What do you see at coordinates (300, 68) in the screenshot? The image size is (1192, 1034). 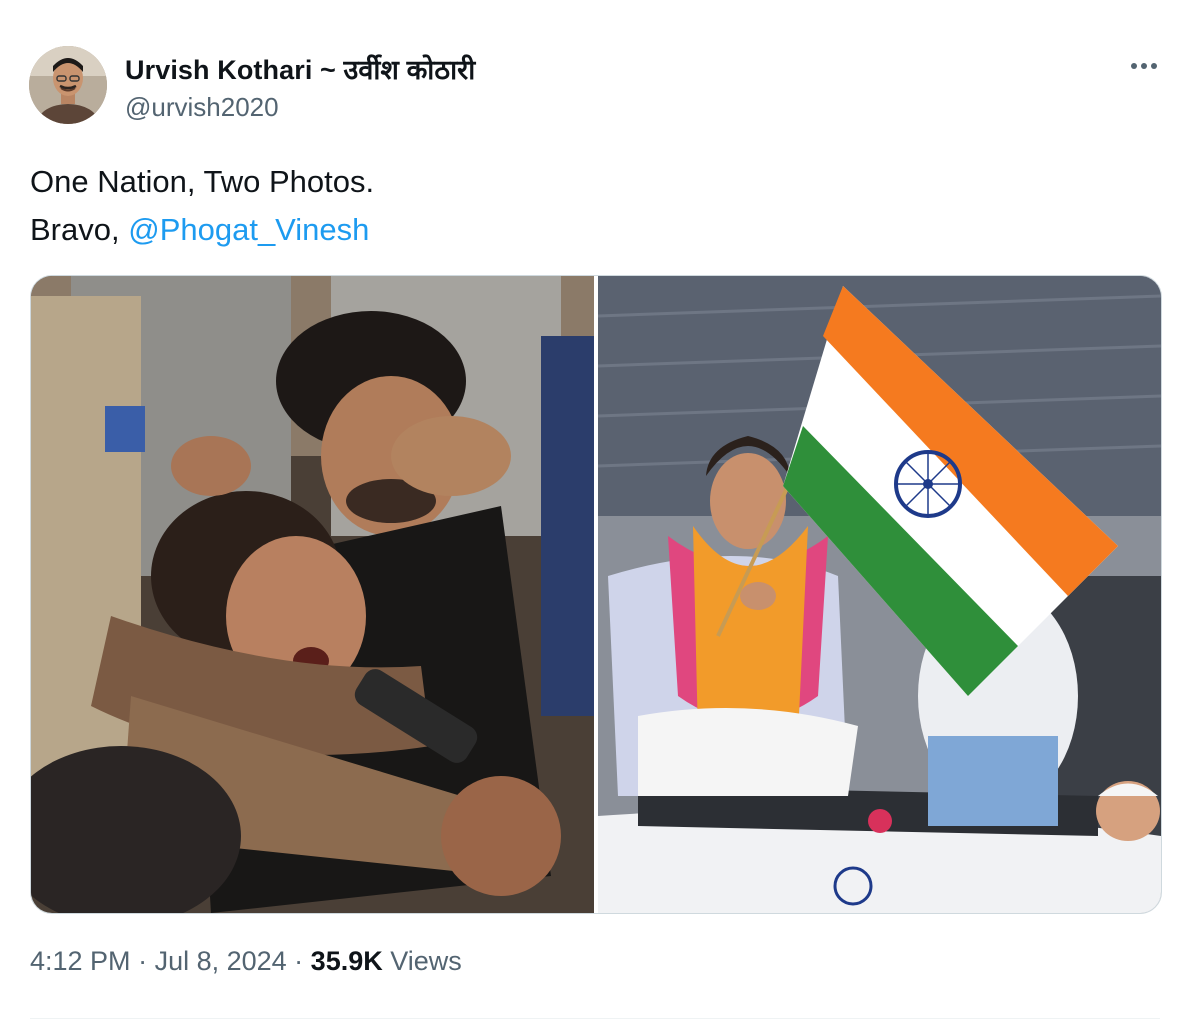 I see `author-display-name: Urvish Kothari ~ उर्वीश कोठारी` at bounding box center [300, 68].